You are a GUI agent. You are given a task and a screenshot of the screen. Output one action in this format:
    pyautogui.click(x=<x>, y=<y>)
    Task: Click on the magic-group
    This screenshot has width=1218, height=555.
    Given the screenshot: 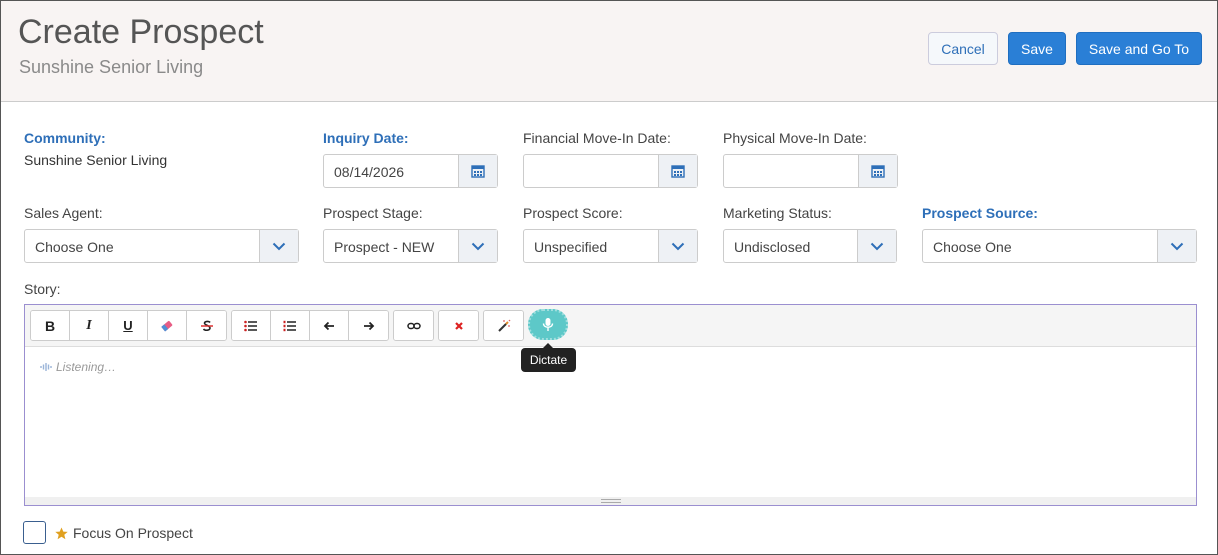 What is the action you would take?
    pyautogui.click(x=503, y=325)
    